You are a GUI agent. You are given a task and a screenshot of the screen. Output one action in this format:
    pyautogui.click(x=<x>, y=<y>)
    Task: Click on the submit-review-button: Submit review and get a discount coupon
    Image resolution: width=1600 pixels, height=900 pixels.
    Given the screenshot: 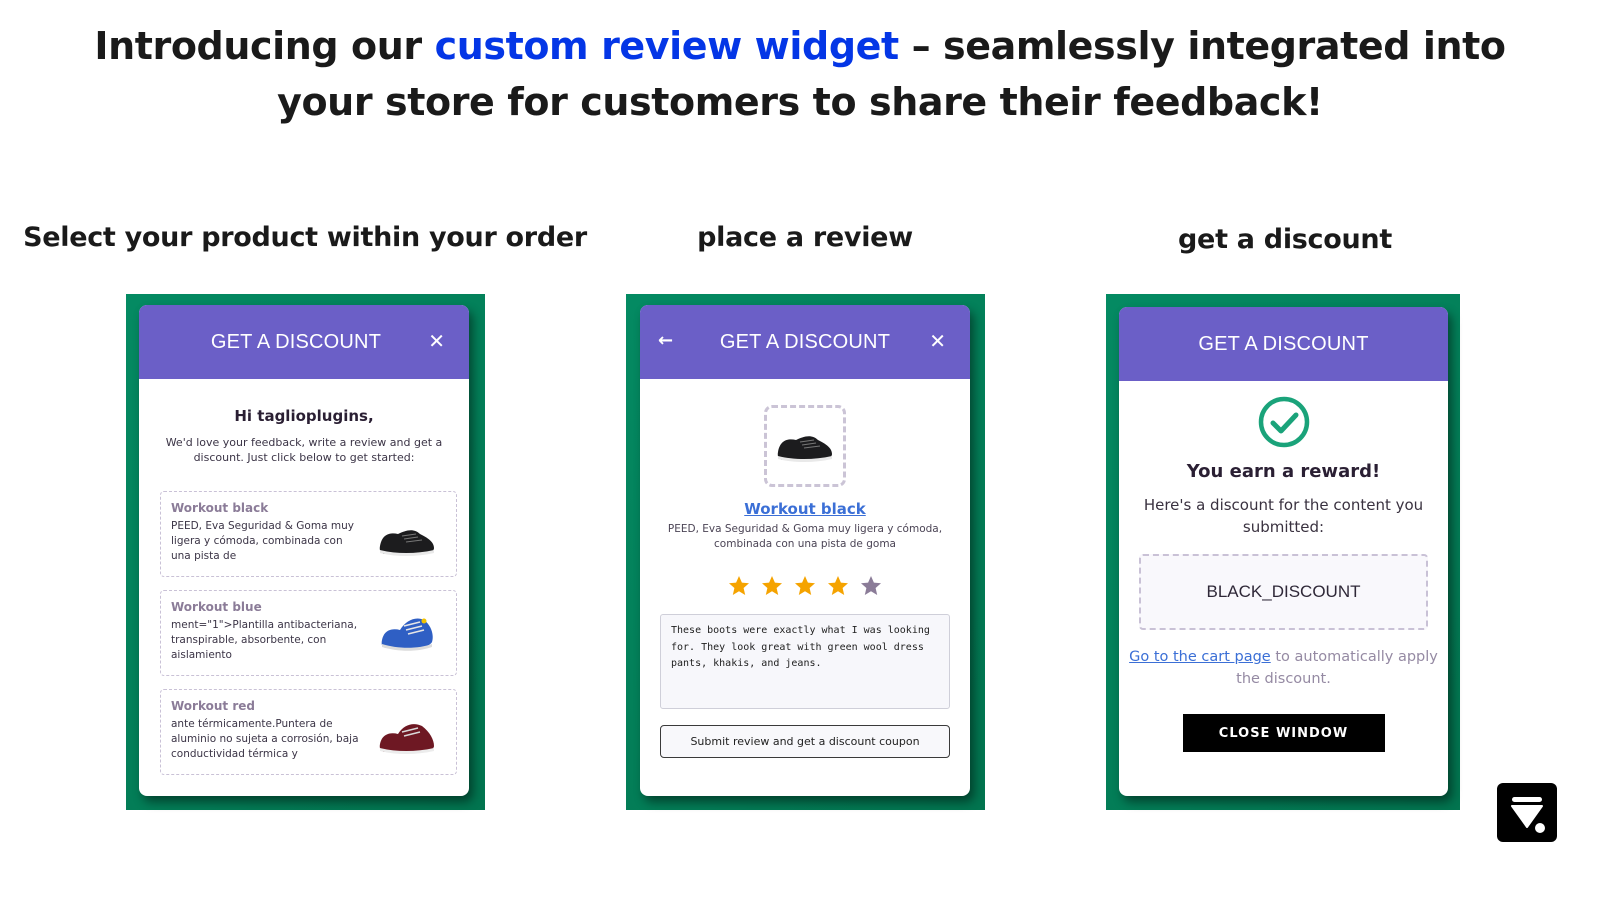 What is the action you would take?
    pyautogui.click(x=805, y=741)
    